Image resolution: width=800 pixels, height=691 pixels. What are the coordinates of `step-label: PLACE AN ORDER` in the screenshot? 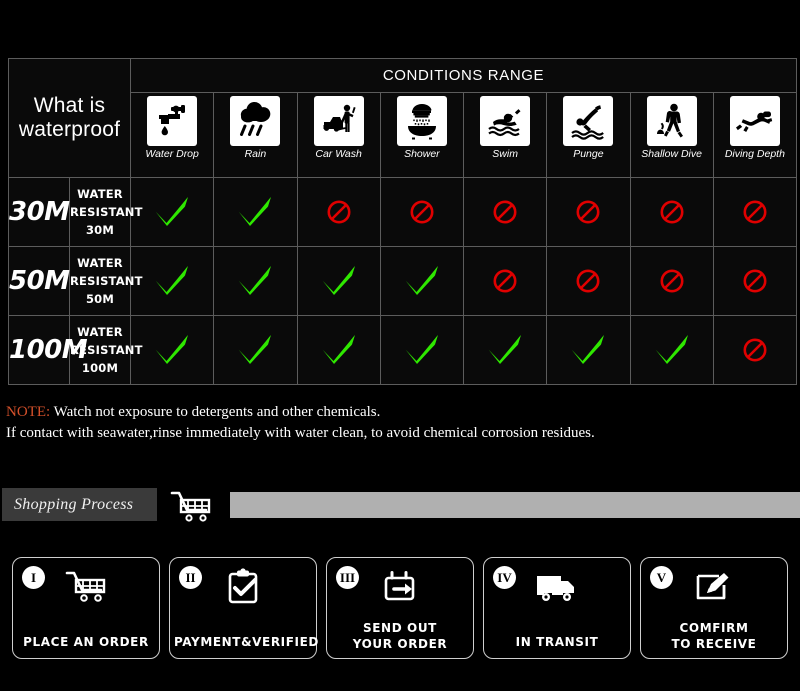 It's located at (86, 642).